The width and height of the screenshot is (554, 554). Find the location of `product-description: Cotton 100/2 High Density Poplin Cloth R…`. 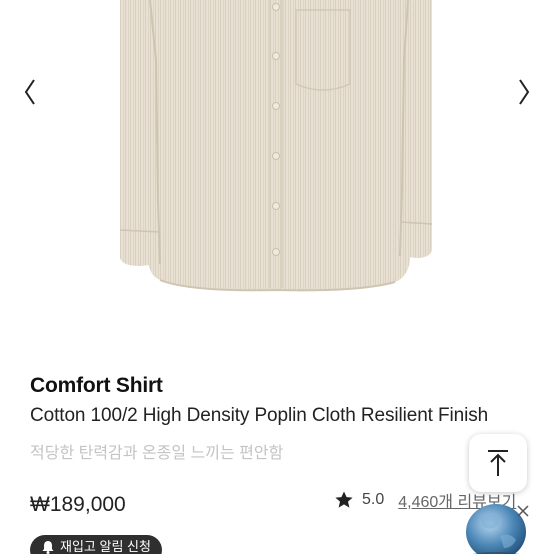

product-description: Cotton 100/2 High Density Poplin Cloth R… is located at coordinates (259, 415).